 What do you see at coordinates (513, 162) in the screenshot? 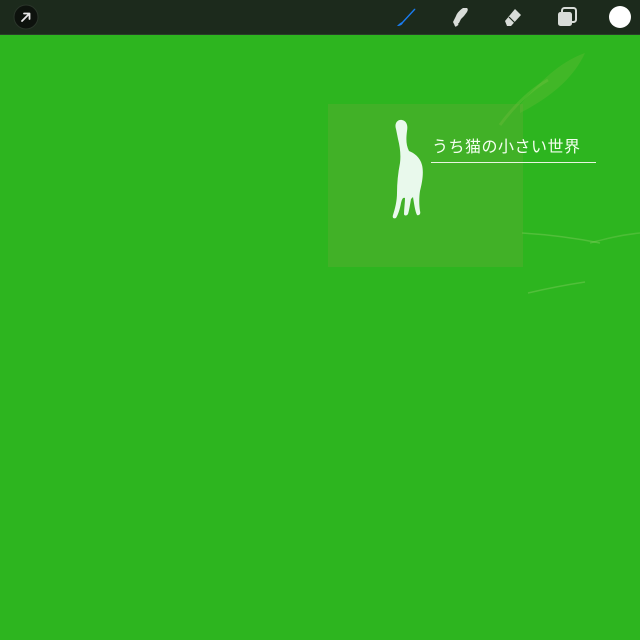
I see `title-underline` at bounding box center [513, 162].